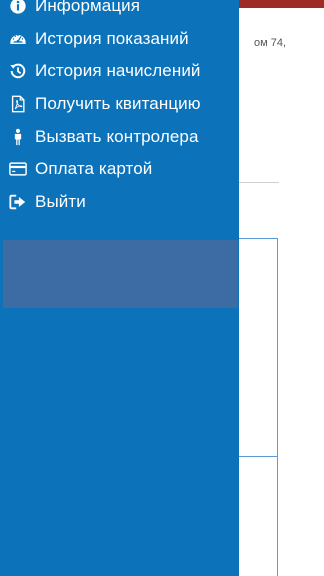 This screenshot has height=576, width=324. I want to click on menu-item-logout: Выйти, so click(119, 202).